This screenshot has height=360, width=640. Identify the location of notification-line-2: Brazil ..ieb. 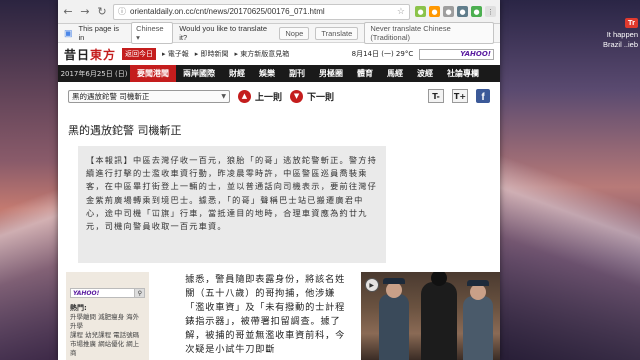
(620, 44).